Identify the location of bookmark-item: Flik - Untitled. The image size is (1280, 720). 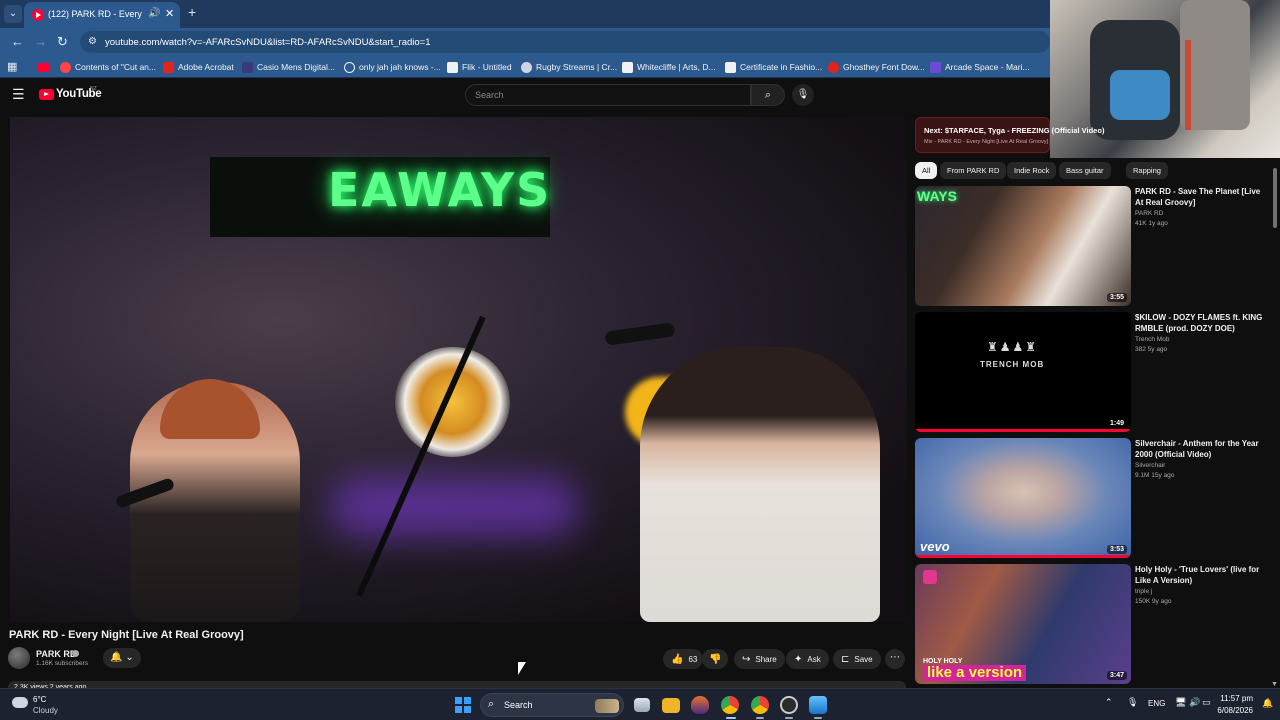
(479, 67).